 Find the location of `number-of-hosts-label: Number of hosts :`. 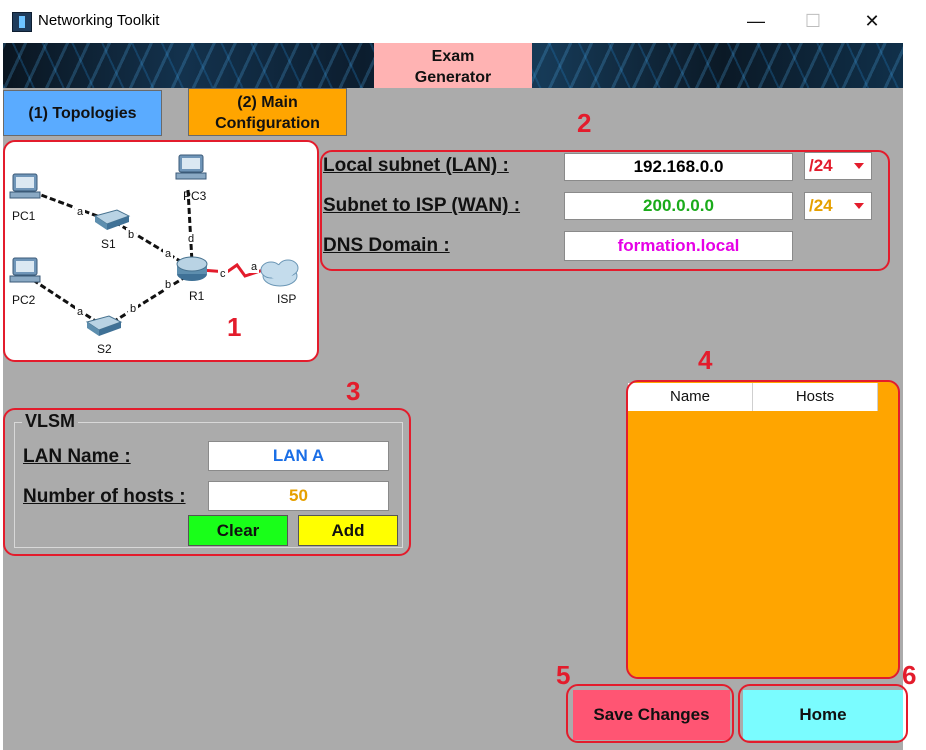

number-of-hosts-label: Number of hosts : is located at coordinates (104, 496).